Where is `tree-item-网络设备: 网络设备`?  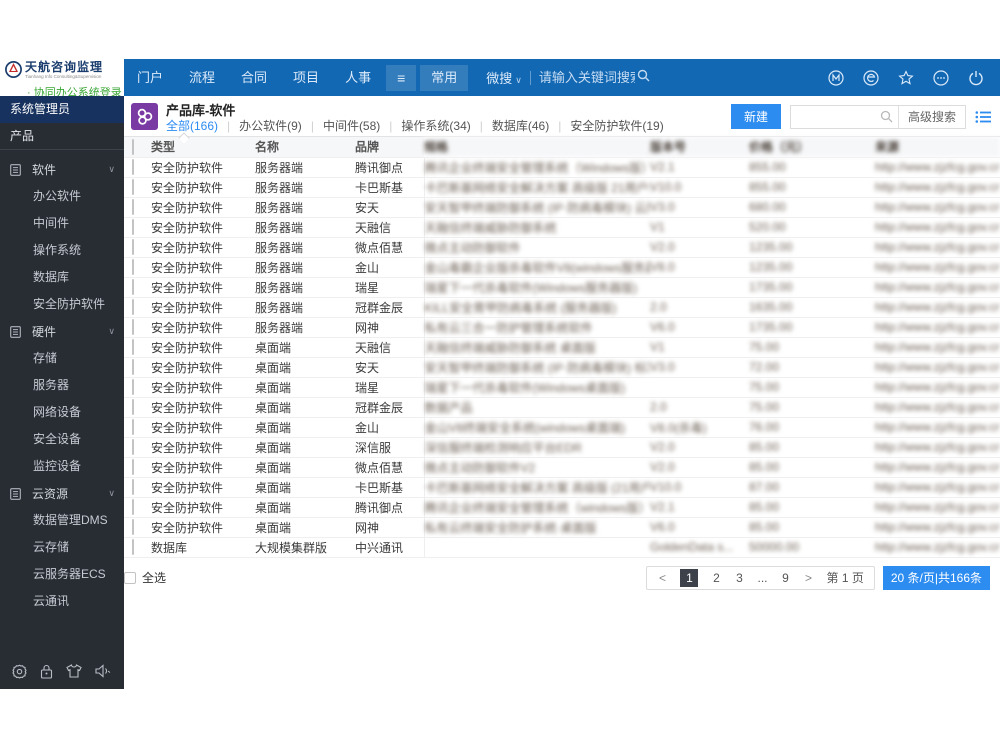 tree-item-网络设备: 网络设备 is located at coordinates (62, 412).